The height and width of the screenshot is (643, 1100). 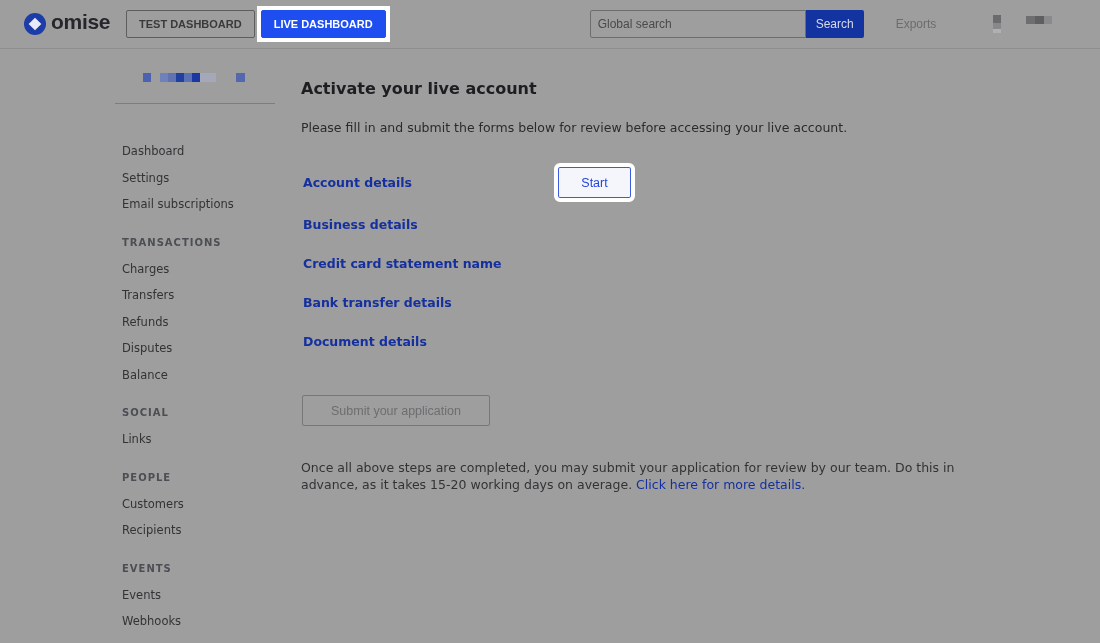 What do you see at coordinates (198, 439) in the screenshot?
I see `nav-link: Links` at bounding box center [198, 439].